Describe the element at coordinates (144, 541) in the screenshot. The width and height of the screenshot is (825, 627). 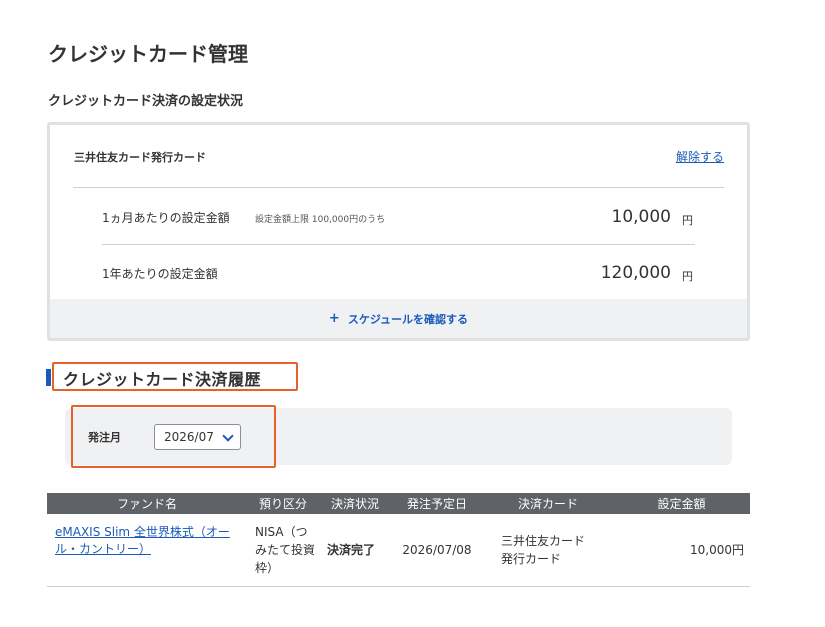
I see `fund-name-link: eMAXIS Slim 全世界株式（オール・カントリー）` at that location.